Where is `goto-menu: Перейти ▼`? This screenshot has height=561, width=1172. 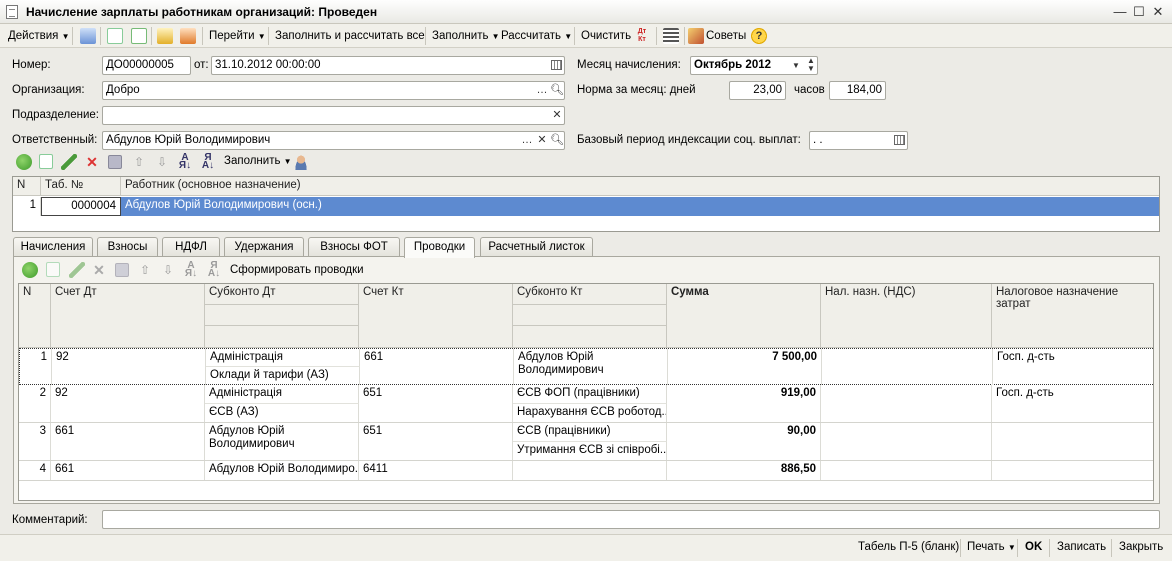
goto-menu: Перейти ▼ is located at coordinates (237, 36).